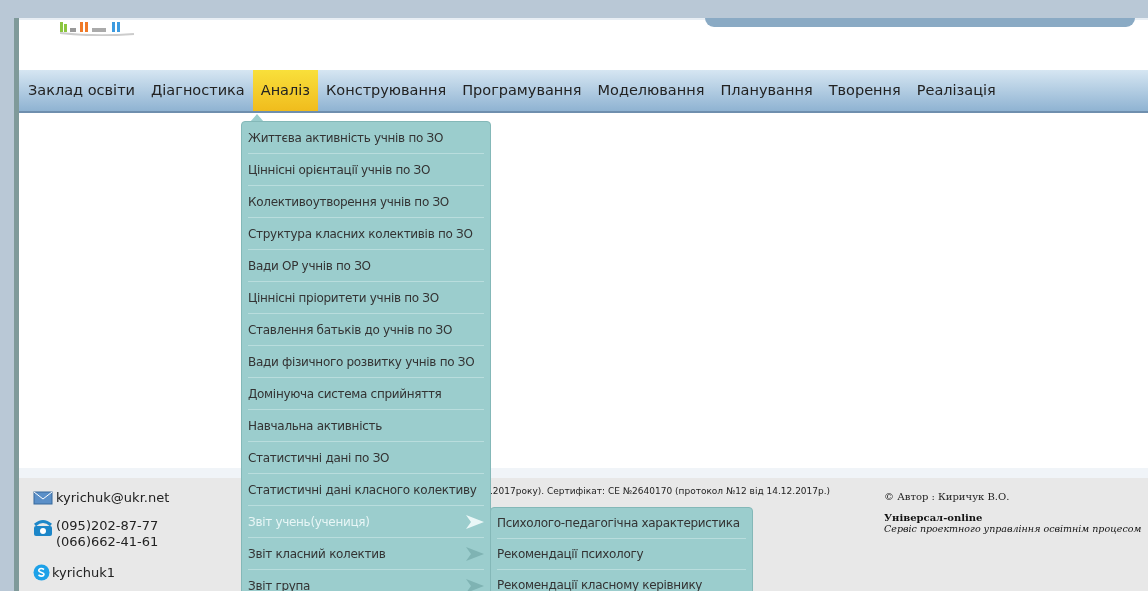  Describe the element at coordinates (956, 90) in the screenshot. I see `nav-tab: Реалізація` at that location.